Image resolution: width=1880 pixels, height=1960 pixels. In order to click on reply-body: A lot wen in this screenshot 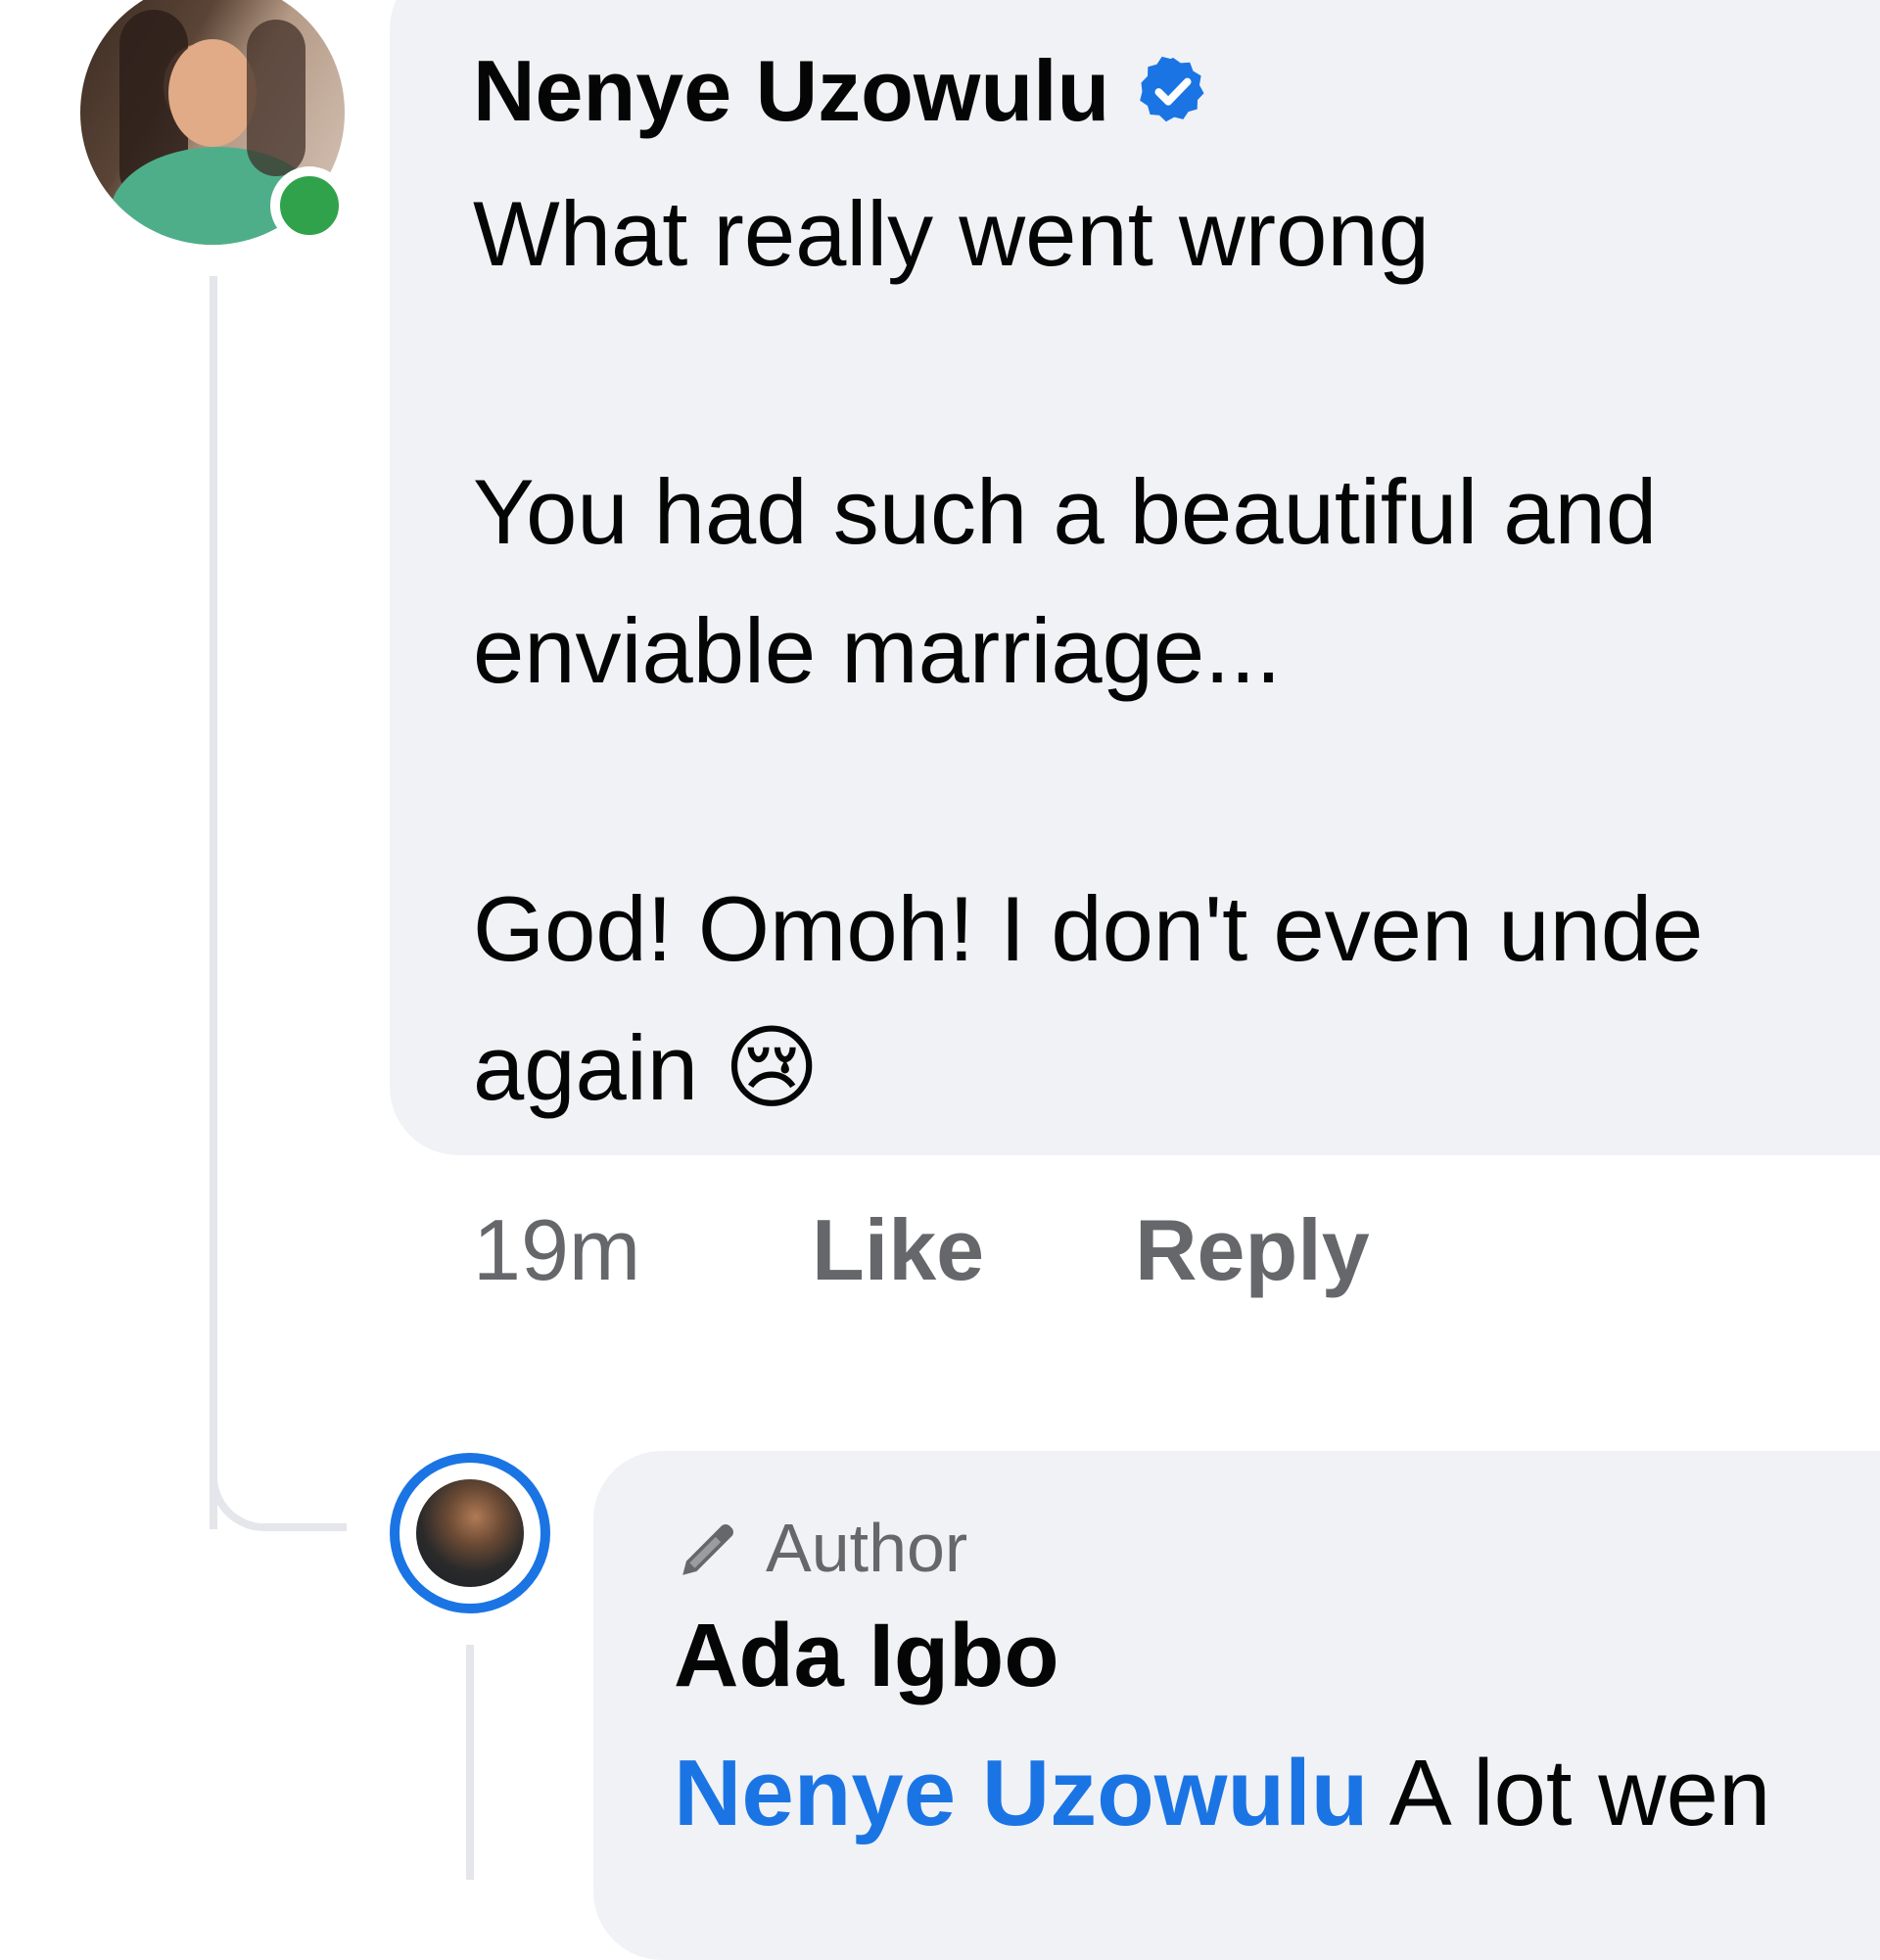, I will do `click(1569, 1793)`.